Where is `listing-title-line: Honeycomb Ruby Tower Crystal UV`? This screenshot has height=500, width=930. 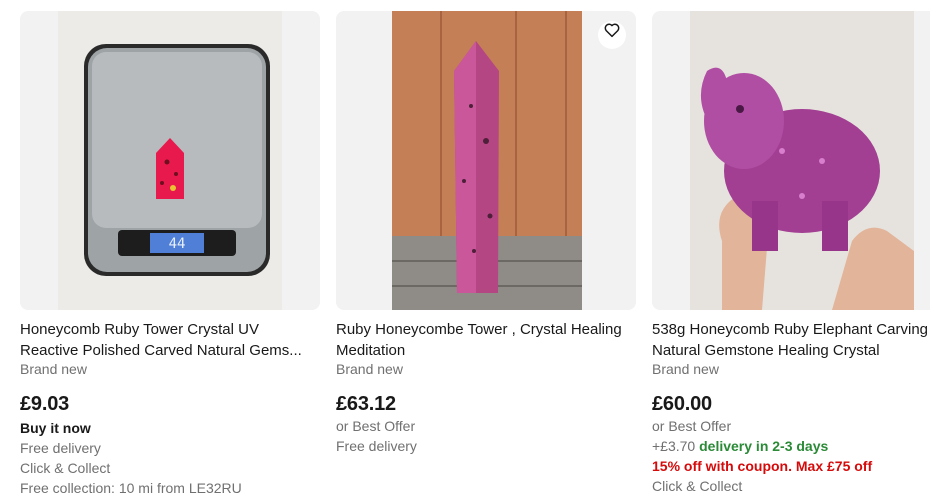 listing-title-line: Honeycomb Ruby Tower Crystal UV is located at coordinates (170, 329).